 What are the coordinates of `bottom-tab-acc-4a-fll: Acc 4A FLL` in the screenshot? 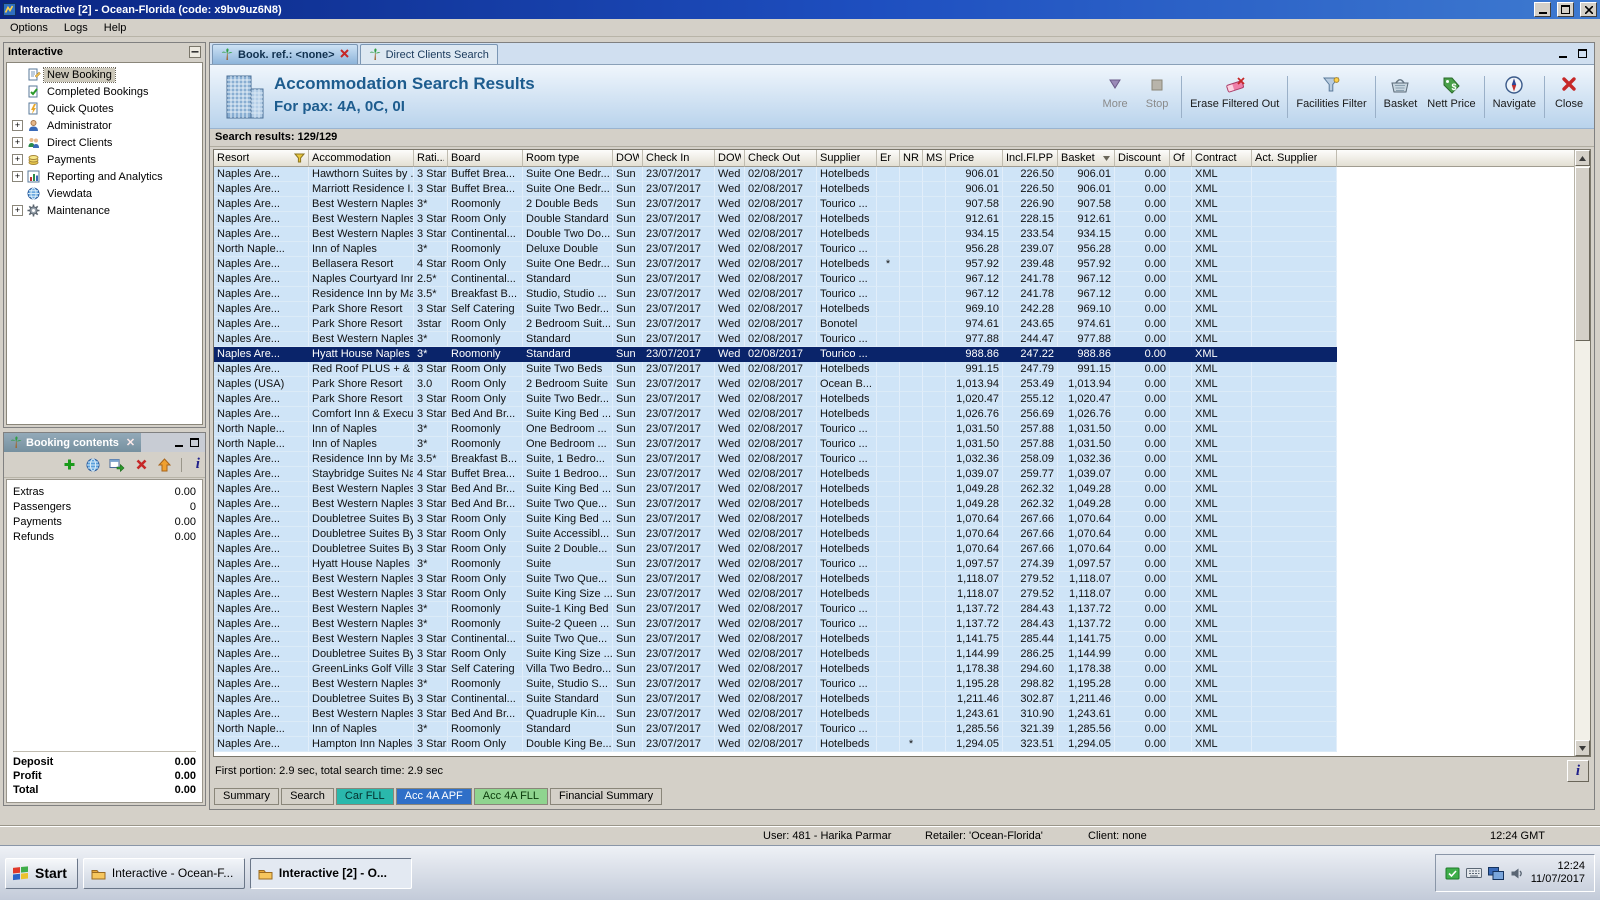 It's located at (511, 796).